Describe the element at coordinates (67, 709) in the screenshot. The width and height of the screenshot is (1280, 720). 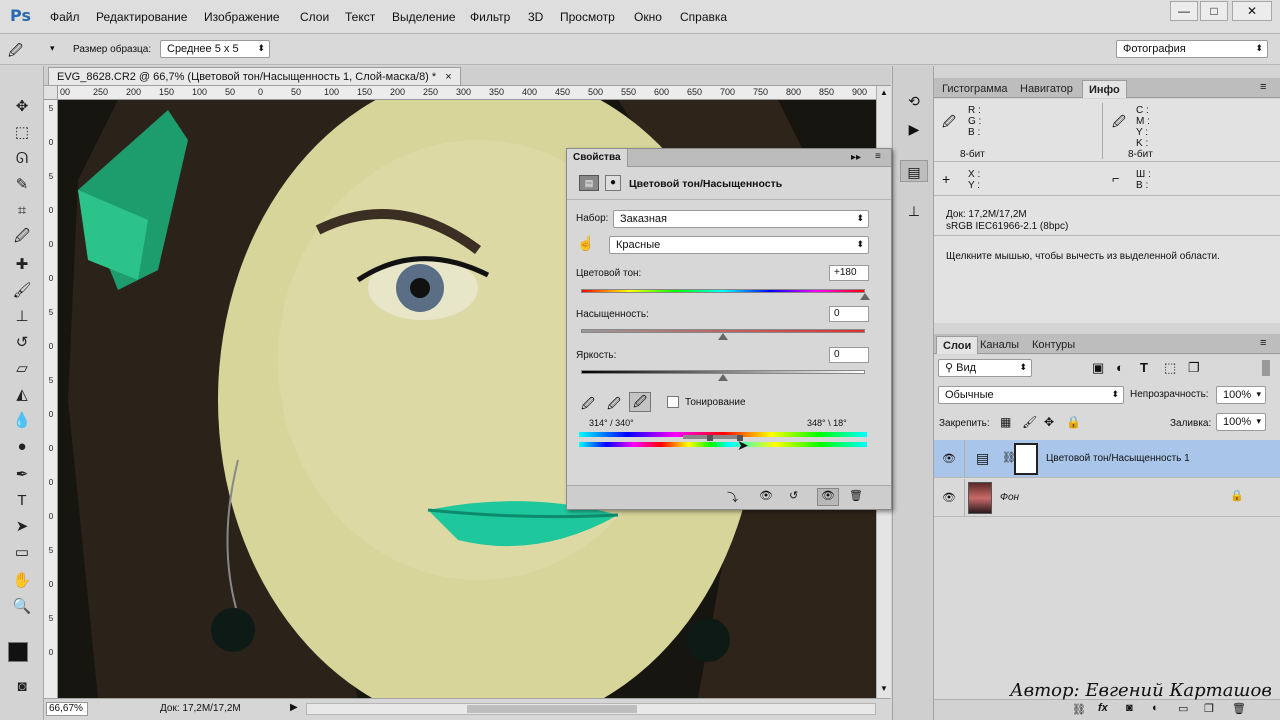
I see `zoom-field: 66,67%` at that location.